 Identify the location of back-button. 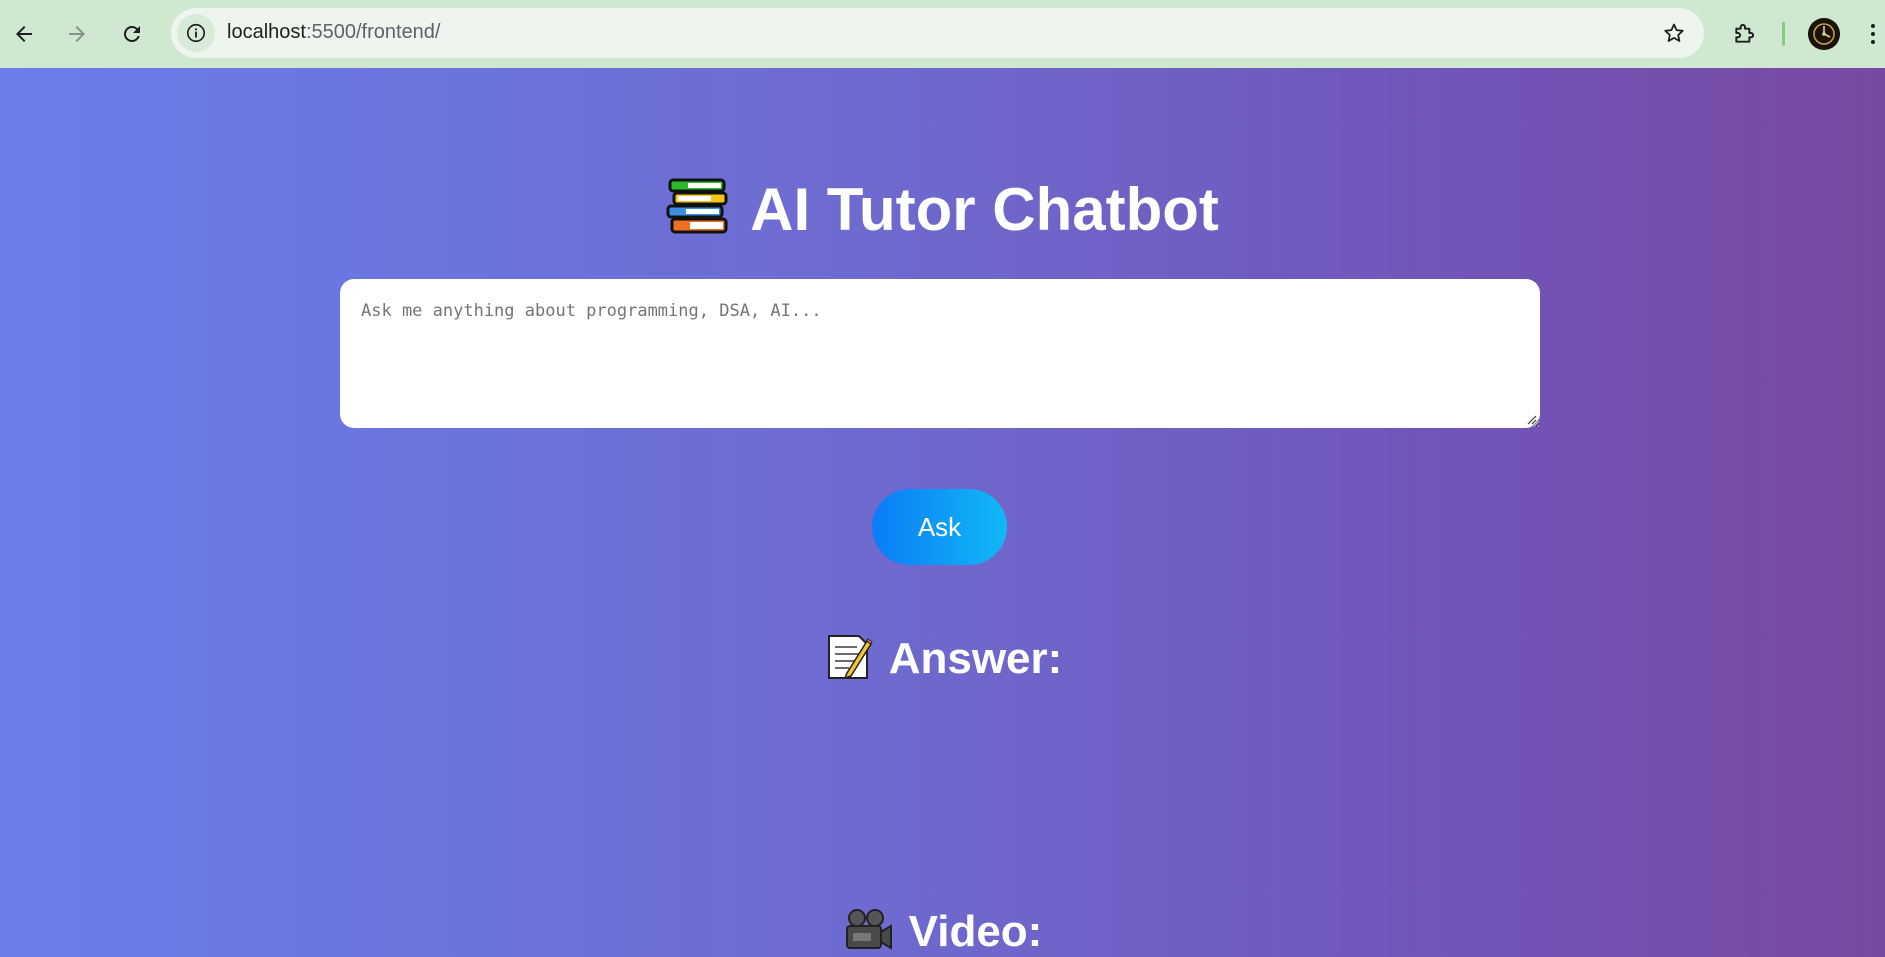
(24, 34).